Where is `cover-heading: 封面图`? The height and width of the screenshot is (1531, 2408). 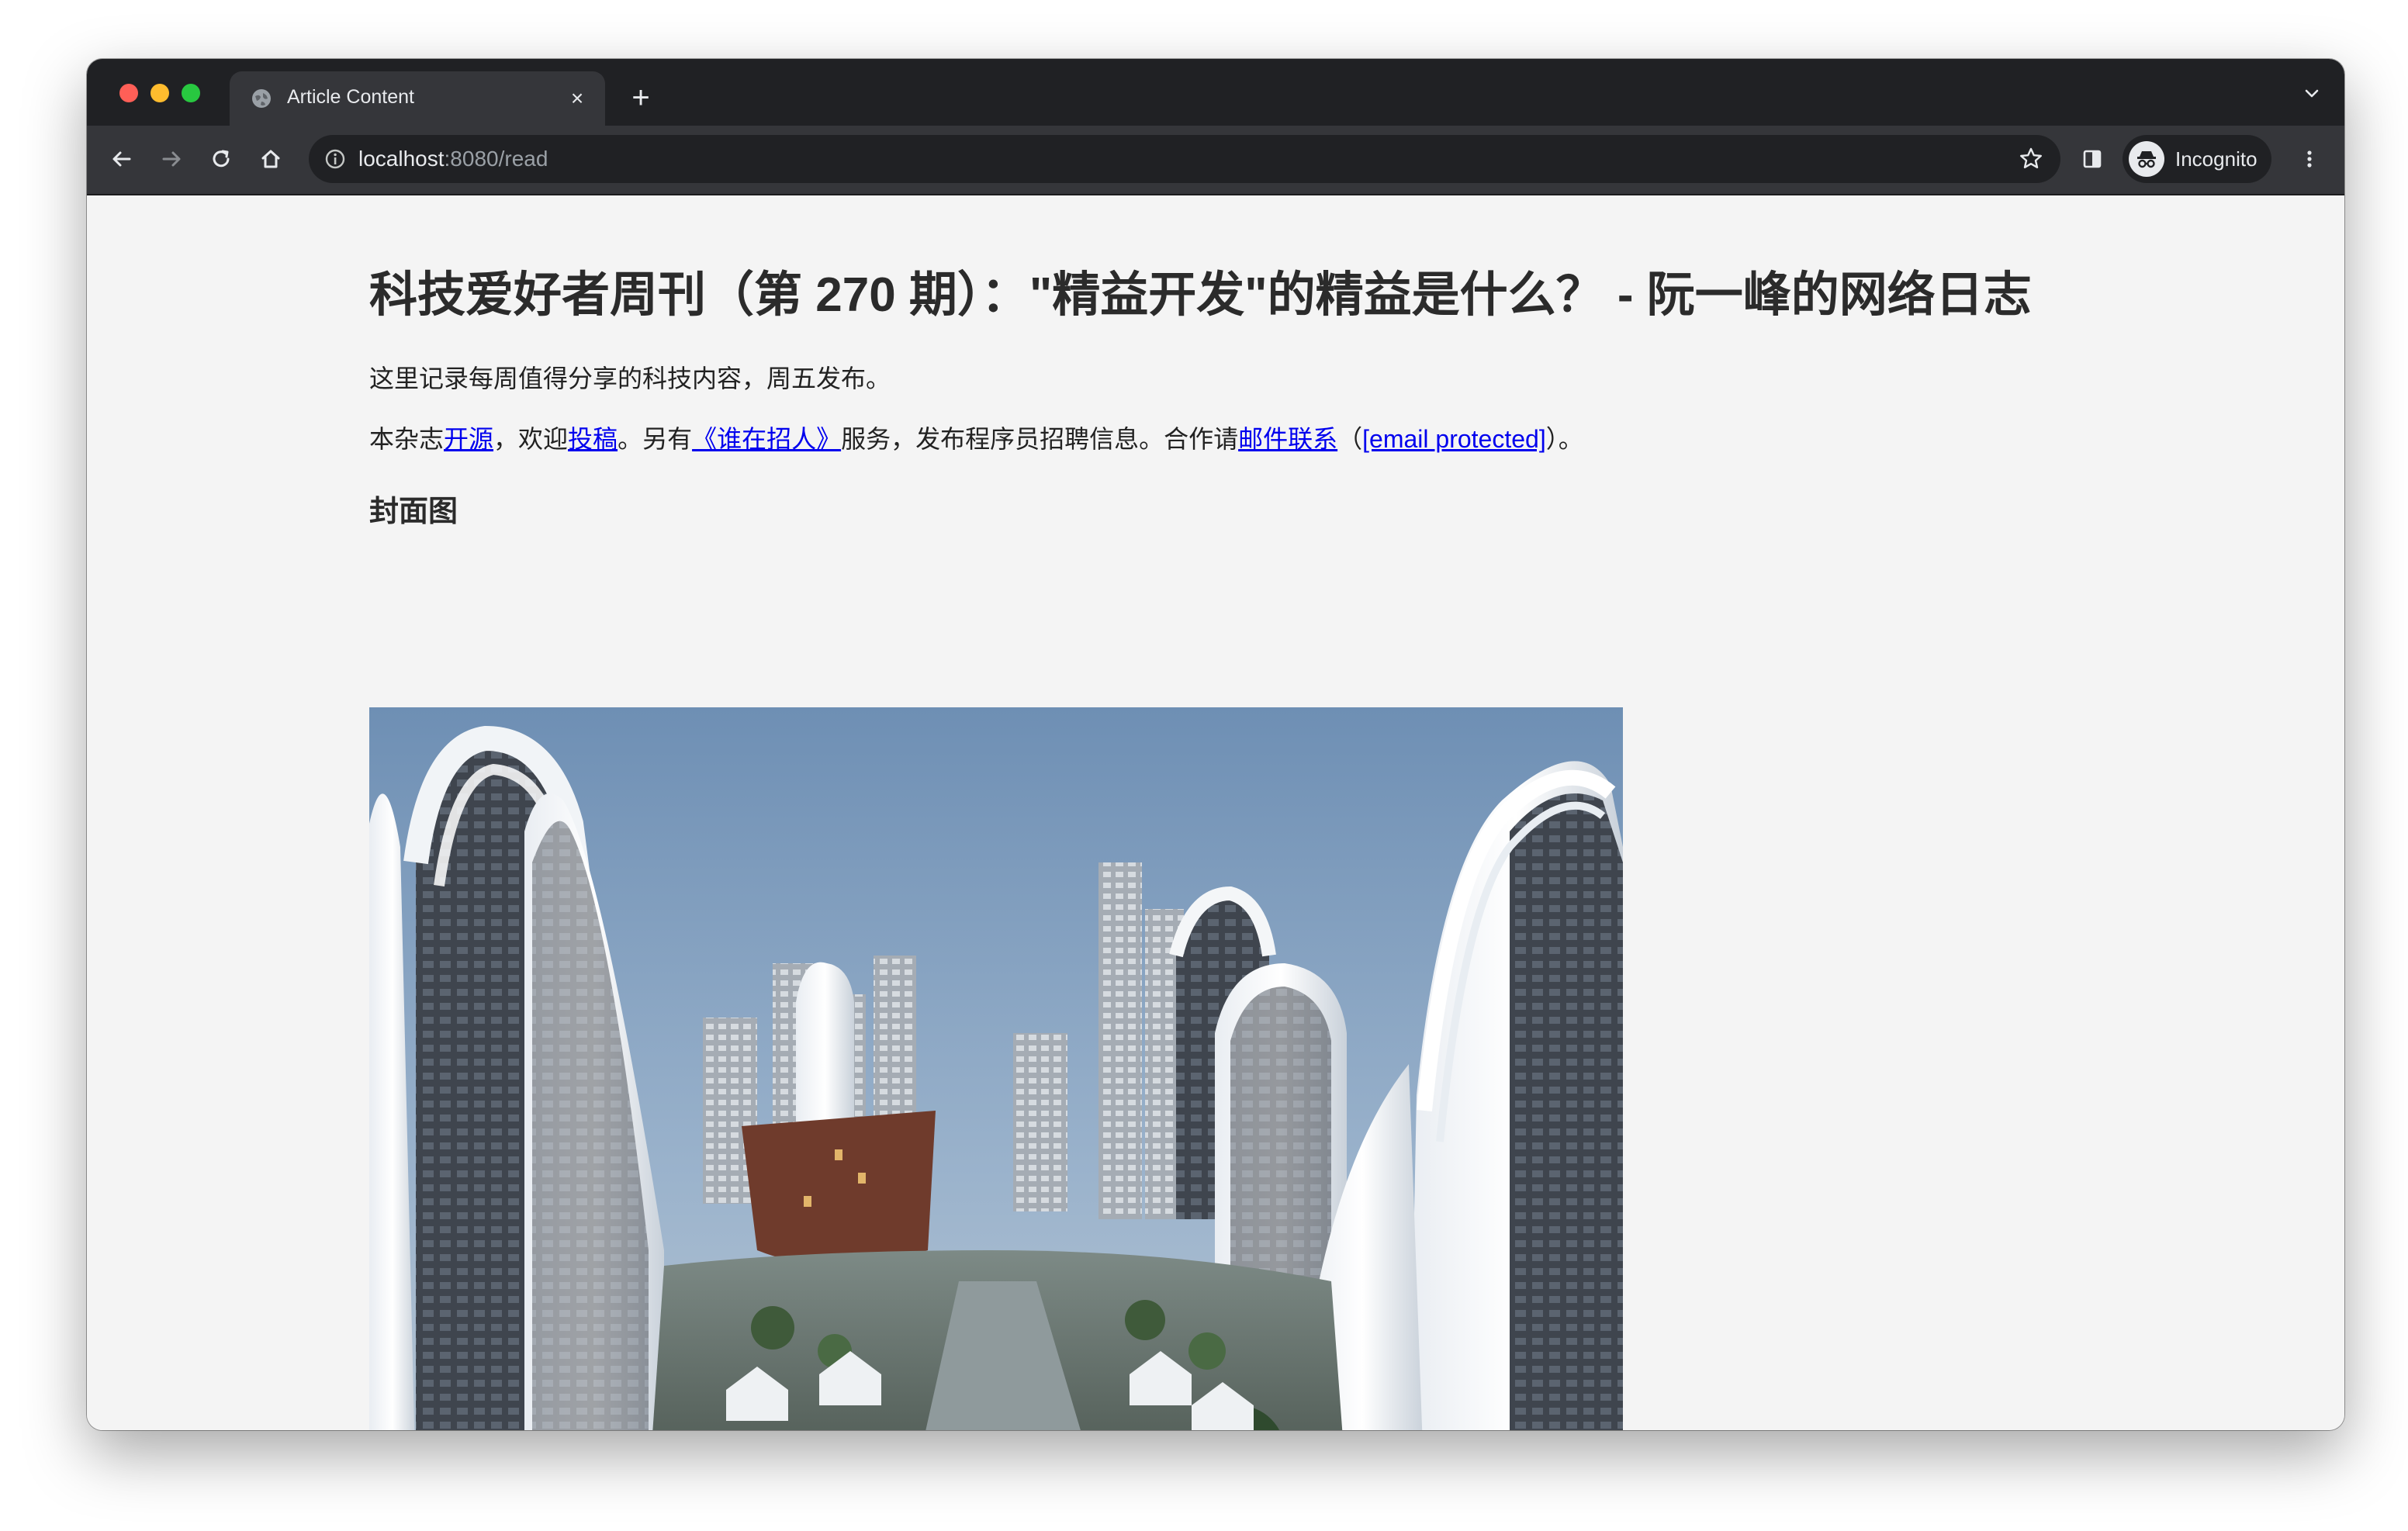 cover-heading: 封面图 is located at coordinates (413, 512).